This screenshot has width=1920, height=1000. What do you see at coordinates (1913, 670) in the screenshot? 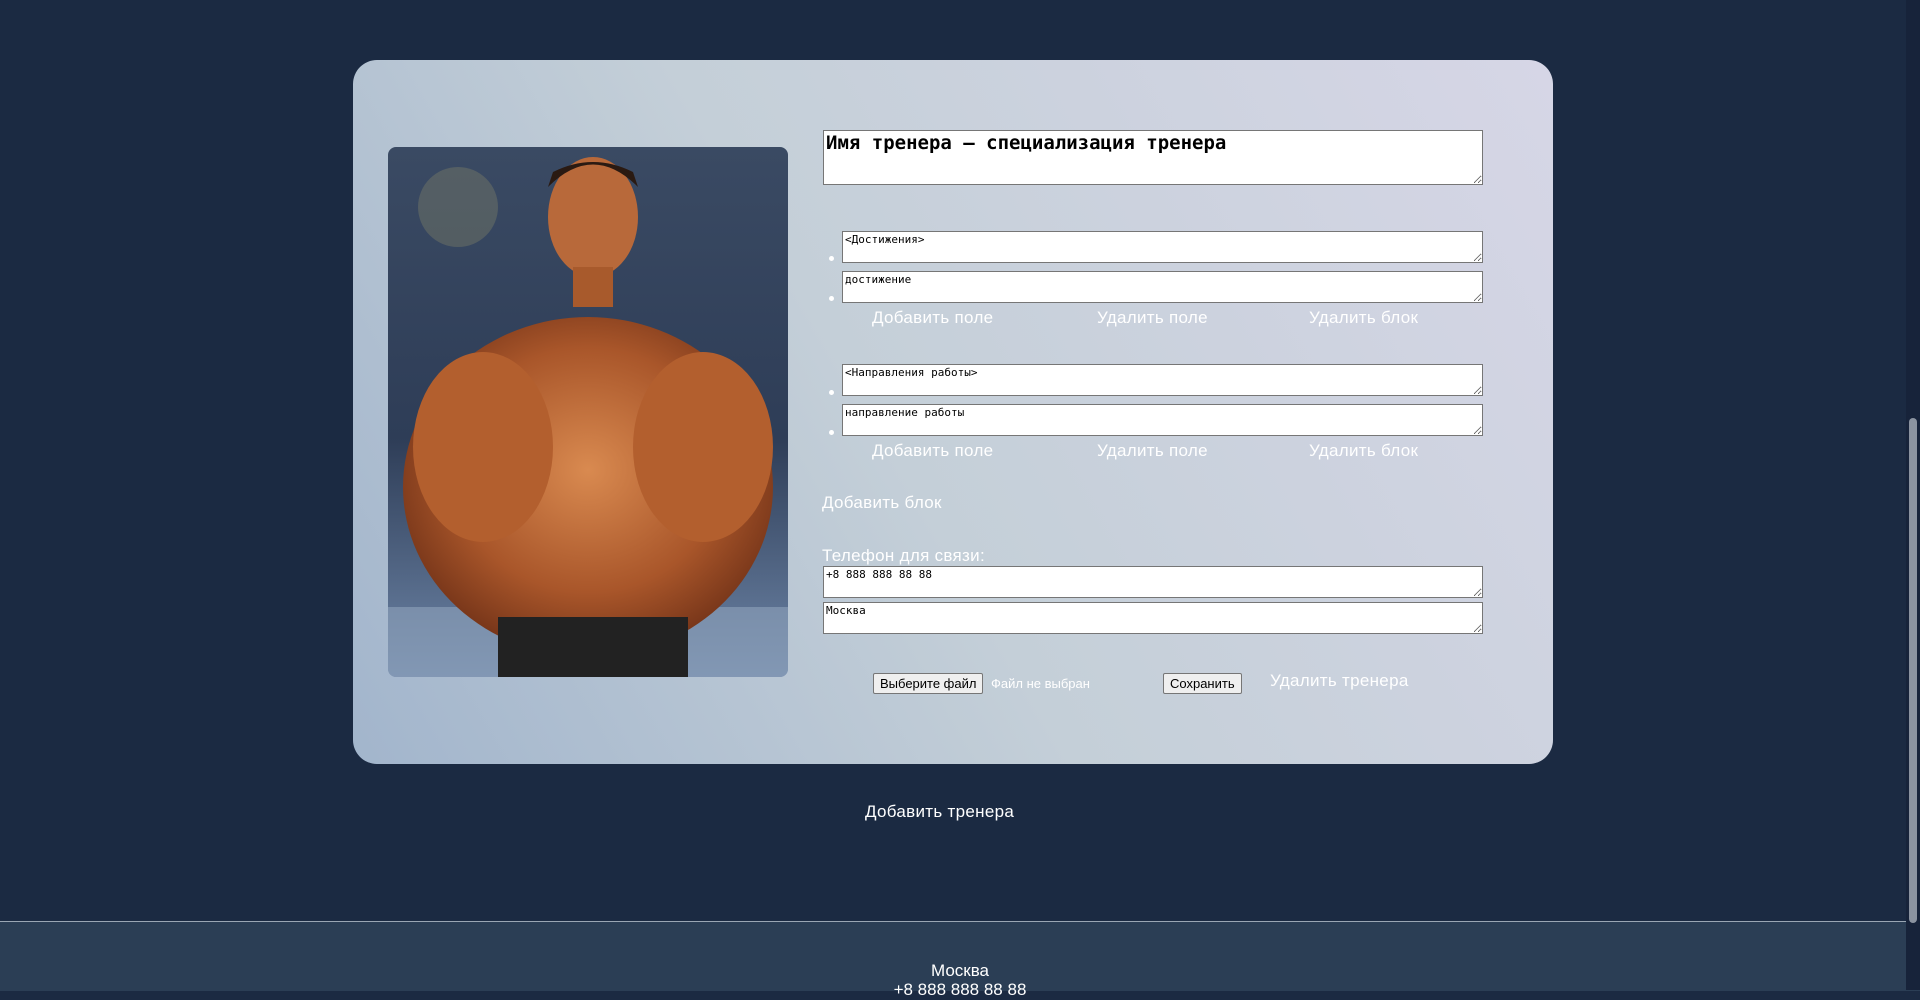
I see `scrollbar-thumb` at bounding box center [1913, 670].